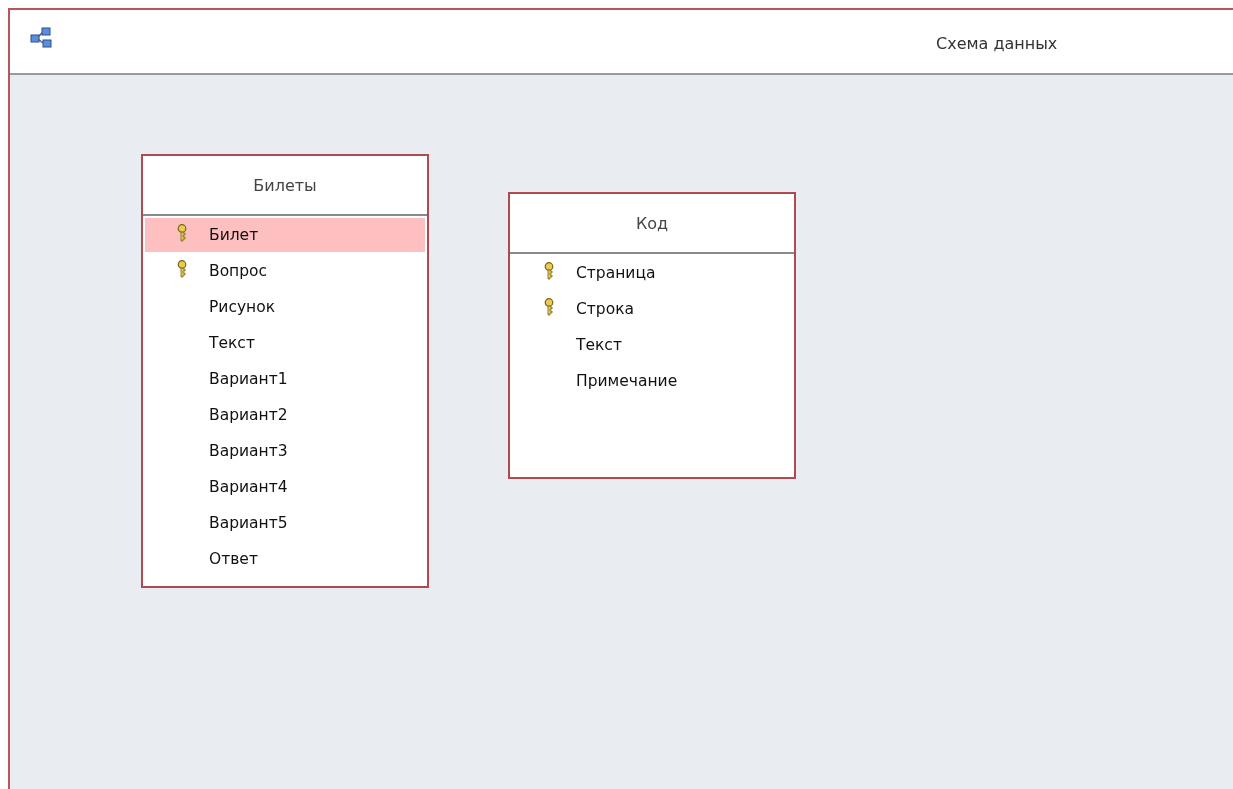  What do you see at coordinates (248, 379) in the screenshot?
I see `field-name: Вариант1` at bounding box center [248, 379].